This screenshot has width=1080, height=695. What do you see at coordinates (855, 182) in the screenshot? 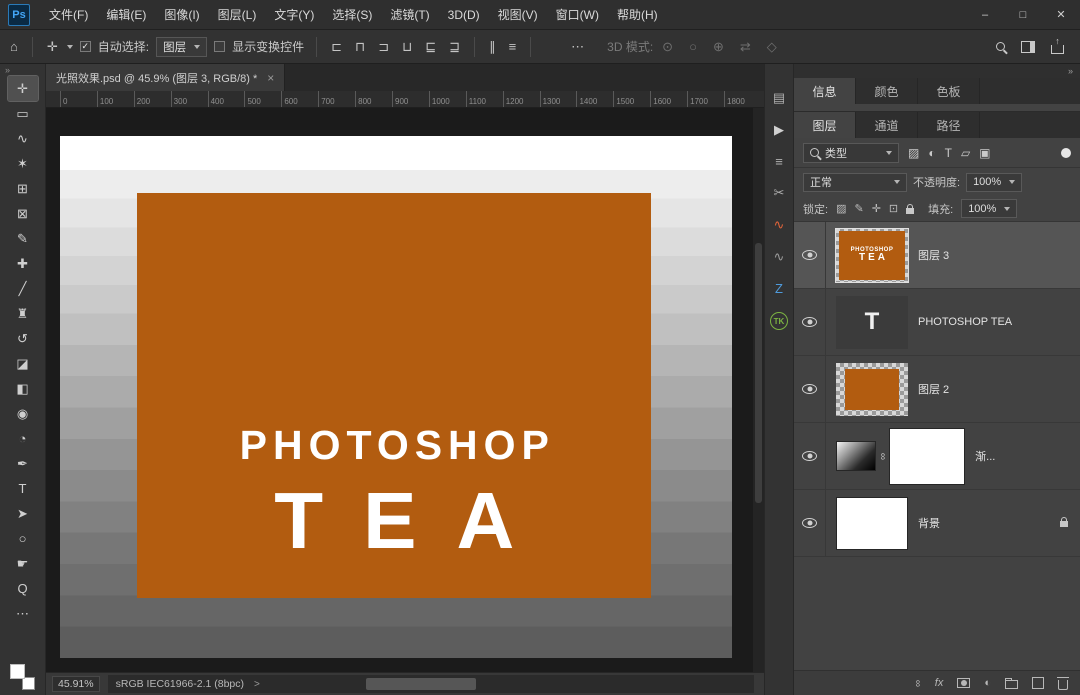
I see `blend-mode-dropdown: 正常` at bounding box center [855, 182].